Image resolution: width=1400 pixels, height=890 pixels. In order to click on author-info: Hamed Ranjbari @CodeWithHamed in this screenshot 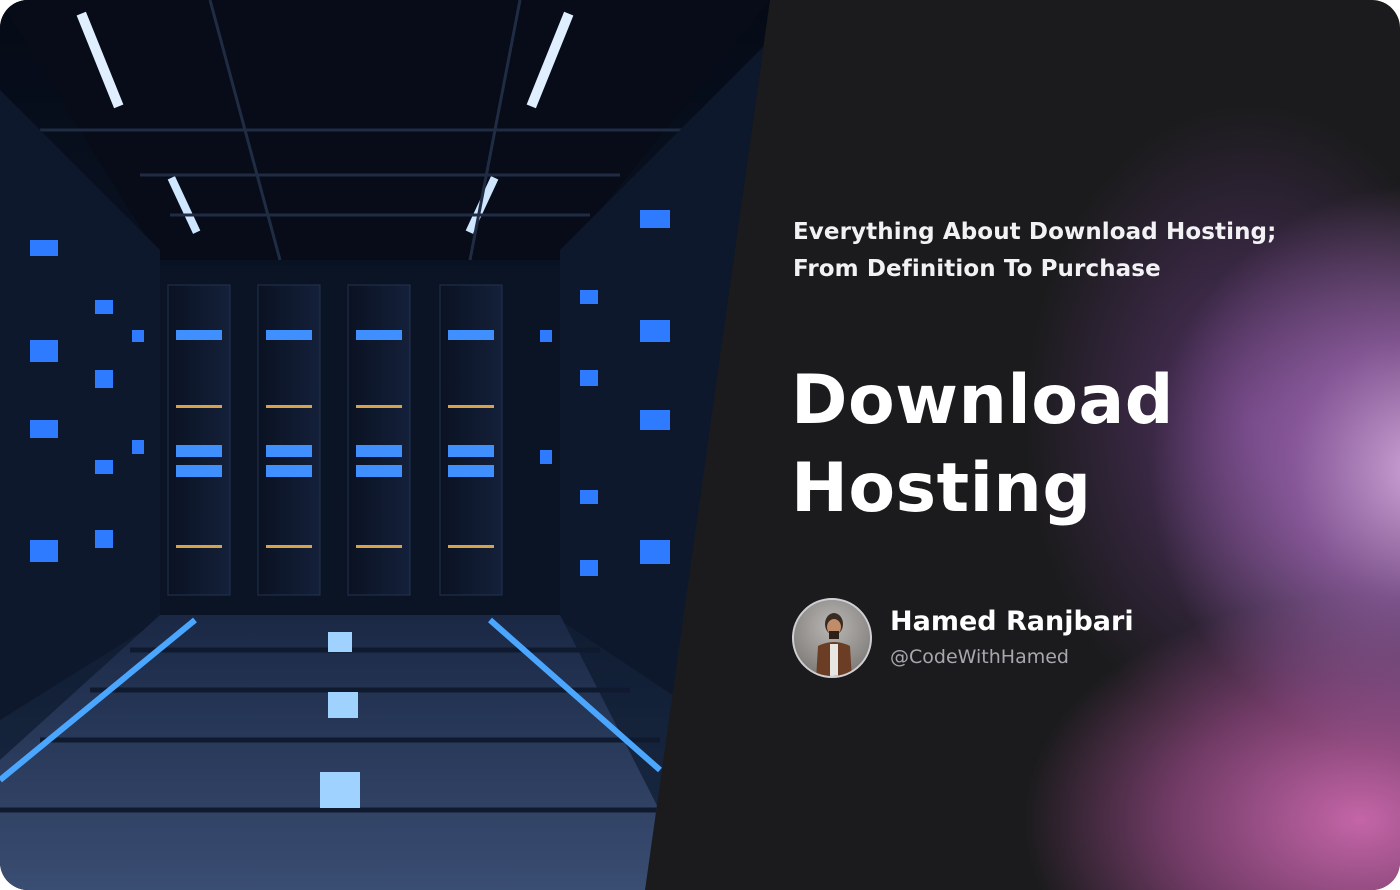, I will do `click(1012, 638)`.